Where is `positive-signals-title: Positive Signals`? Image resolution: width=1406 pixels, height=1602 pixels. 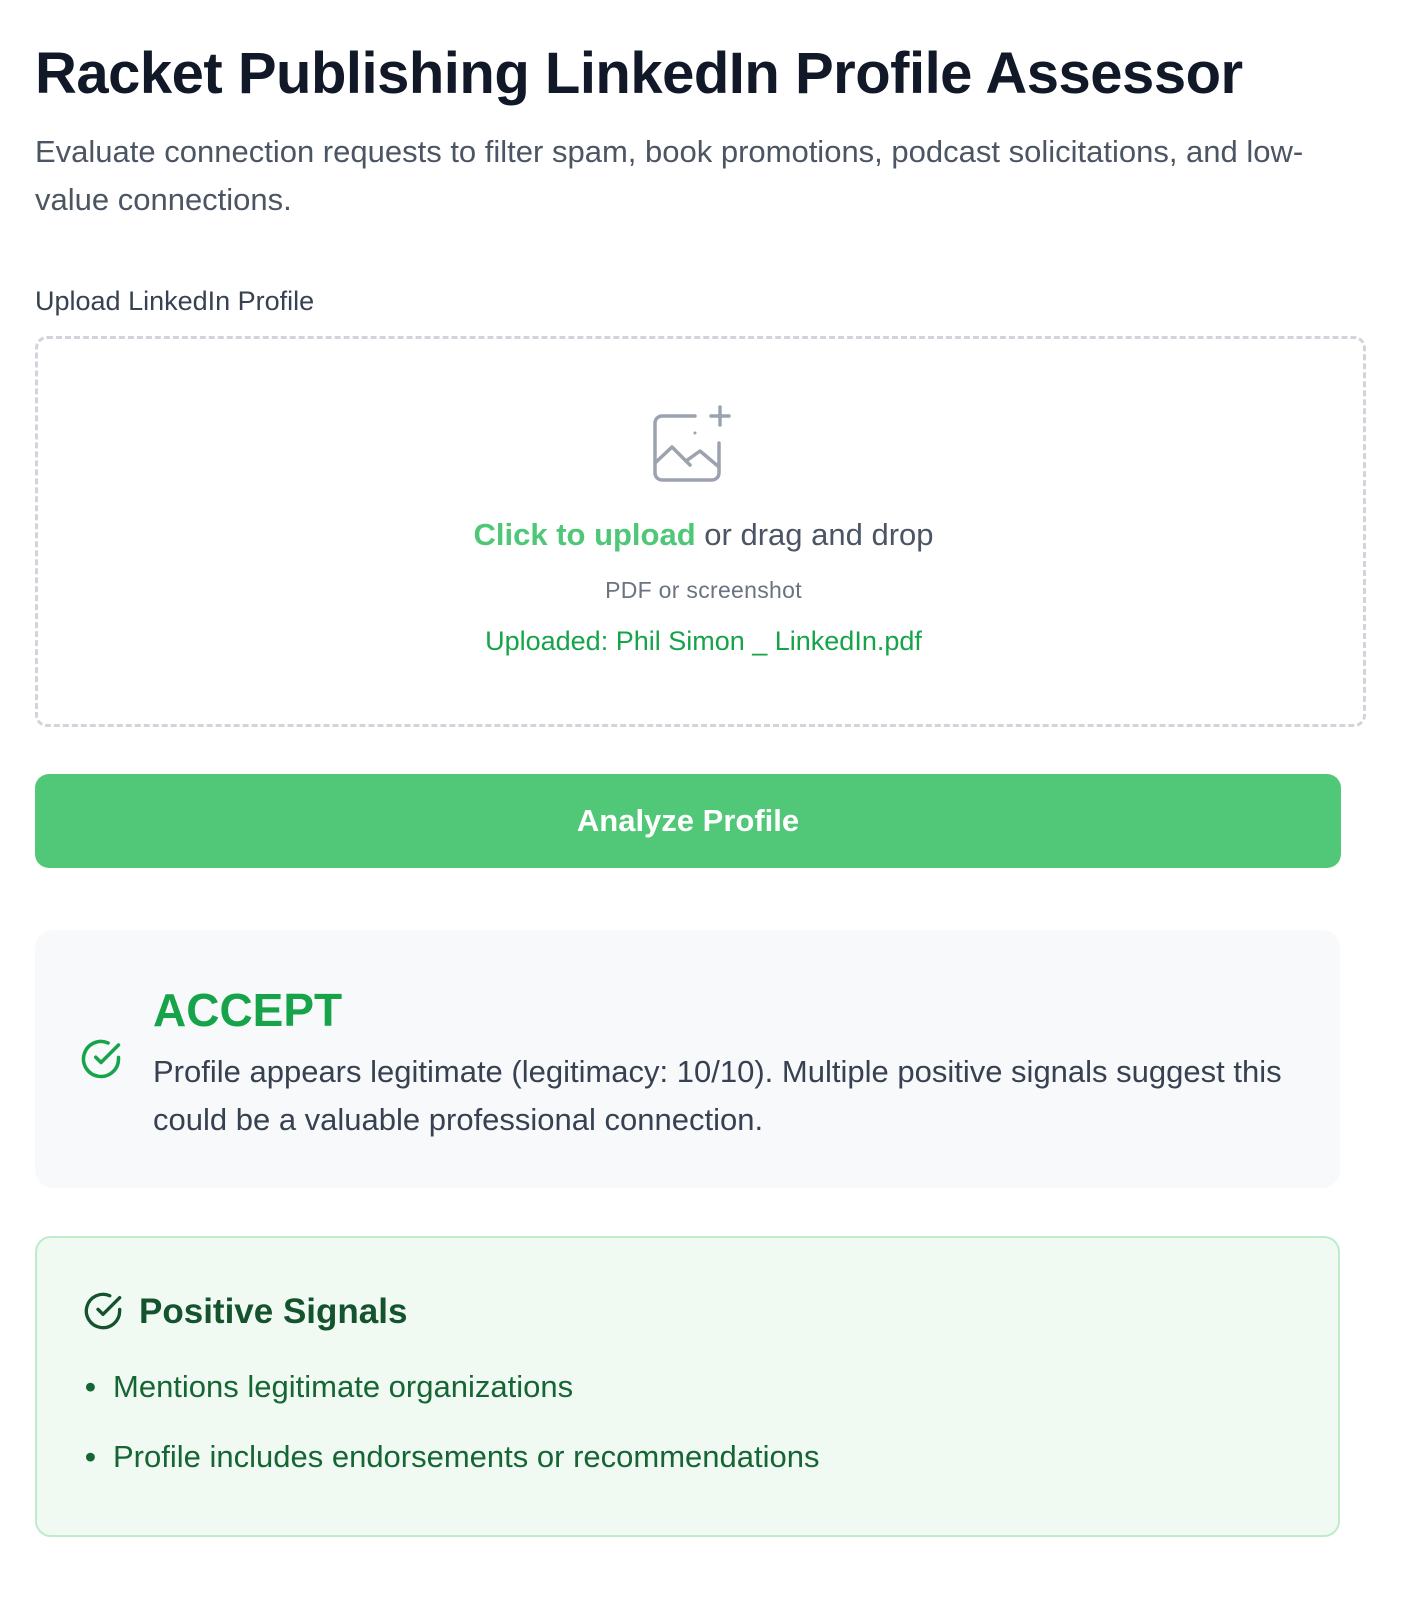
positive-signals-title: Positive Signals is located at coordinates (273, 1311).